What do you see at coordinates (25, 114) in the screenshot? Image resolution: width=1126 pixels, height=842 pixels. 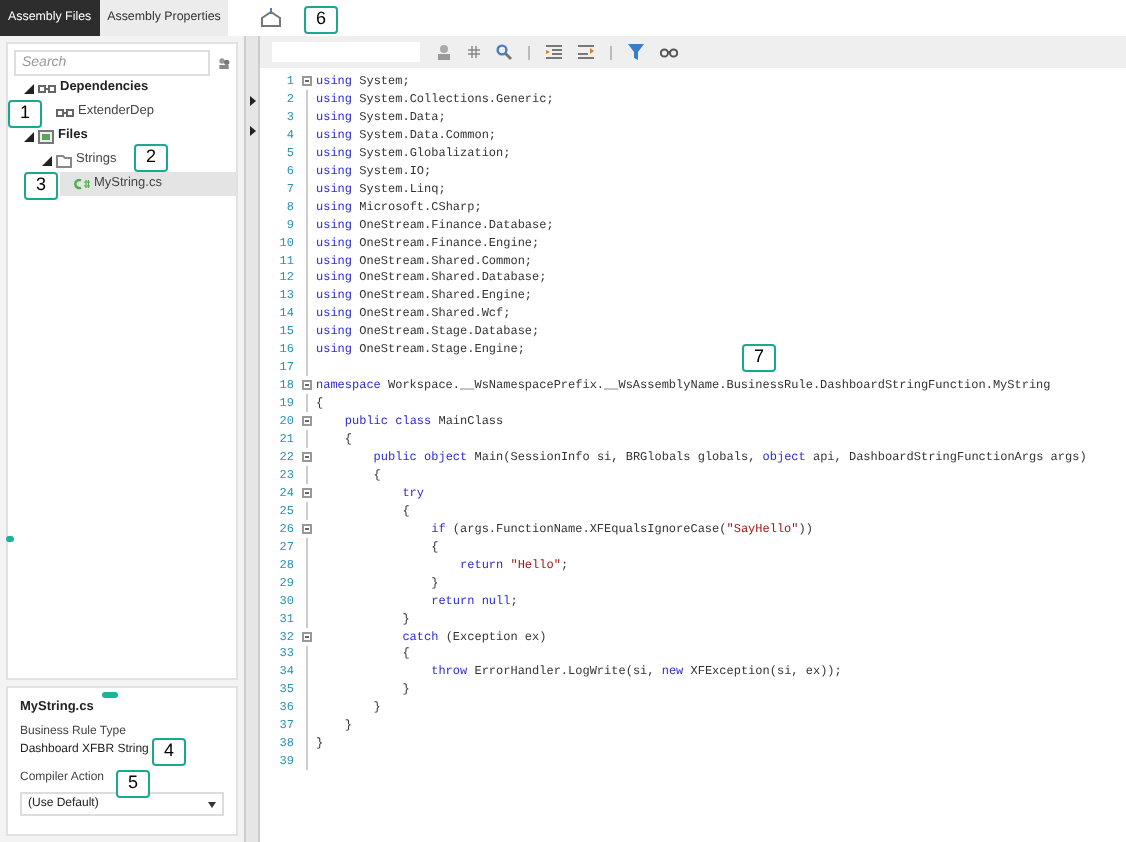 I see `callout-number: 1` at bounding box center [25, 114].